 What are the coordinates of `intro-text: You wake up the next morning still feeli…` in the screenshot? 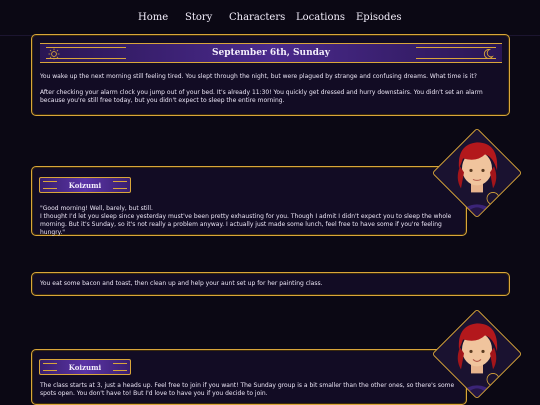 It's located at (271, 93).